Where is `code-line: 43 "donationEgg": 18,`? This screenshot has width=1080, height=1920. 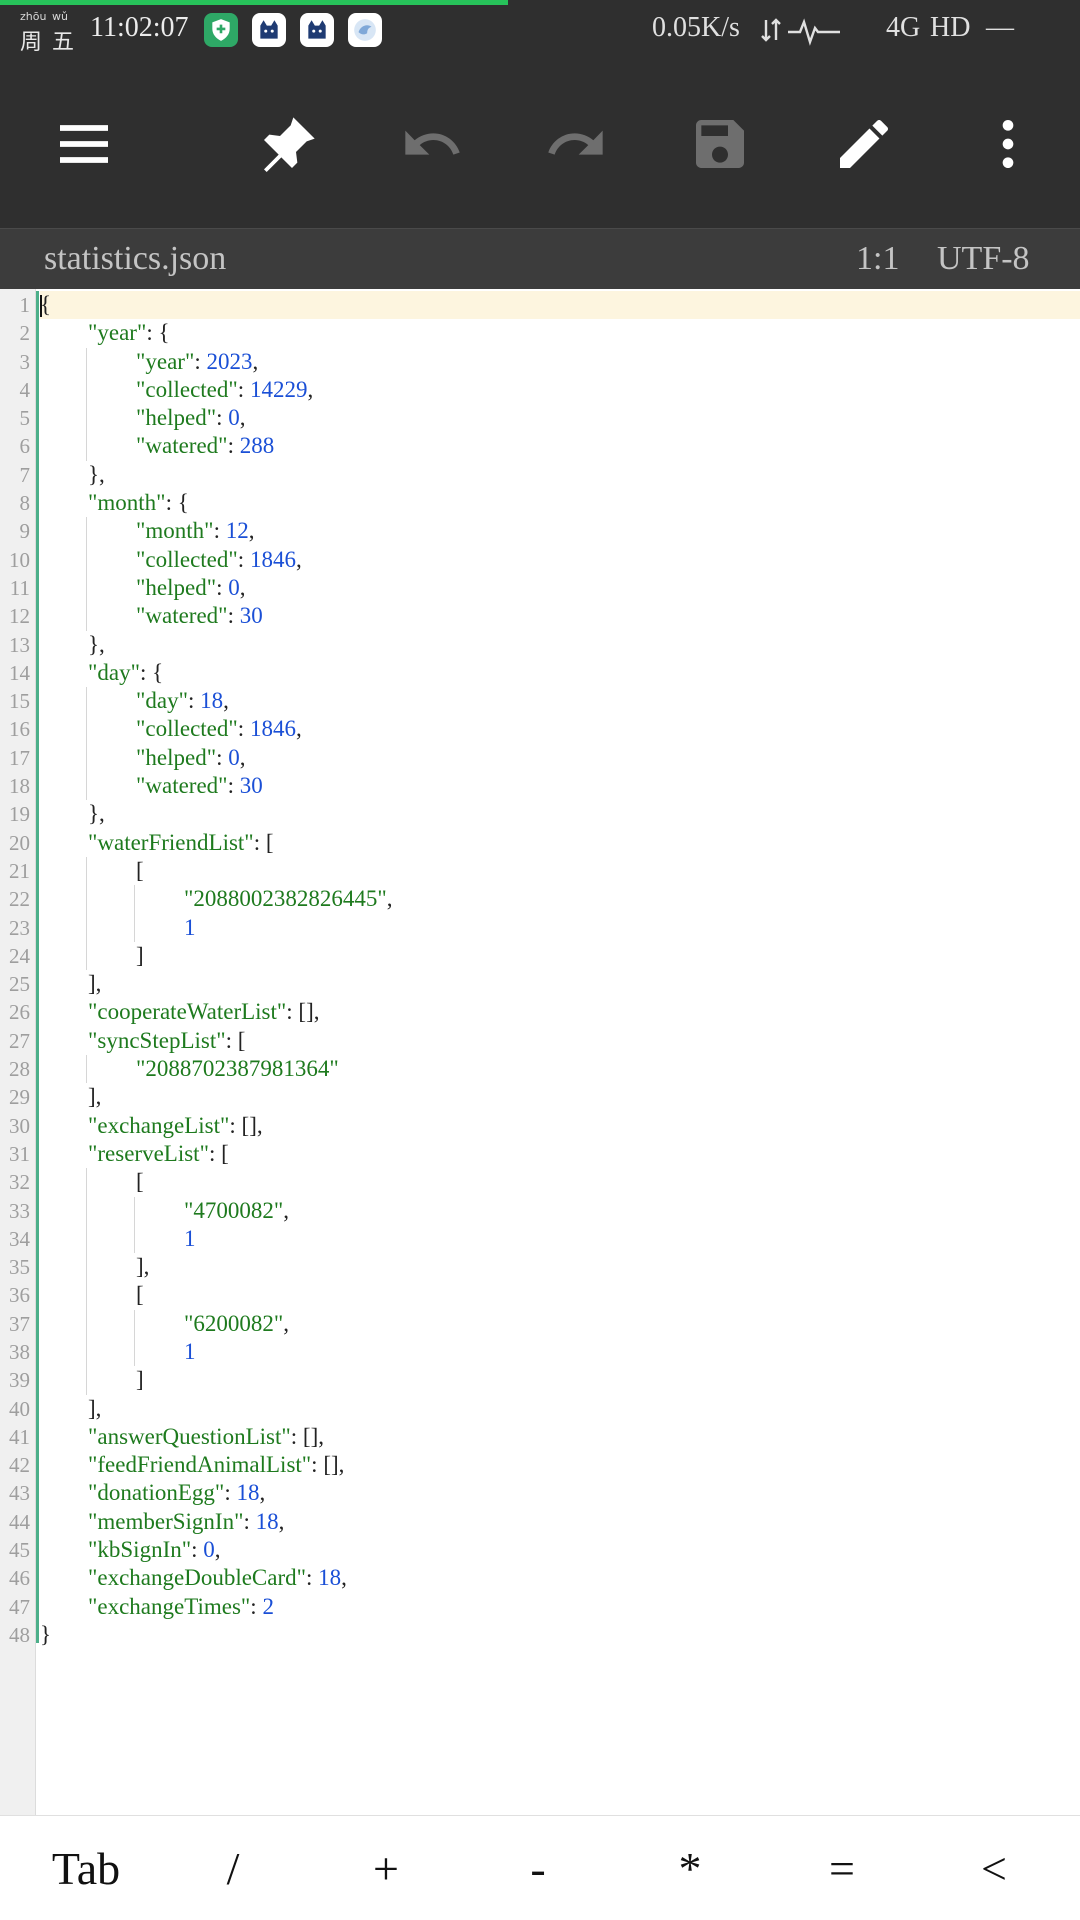
code-line: 43 "donationEgg": 18, is located at coordinates (540, 1493).